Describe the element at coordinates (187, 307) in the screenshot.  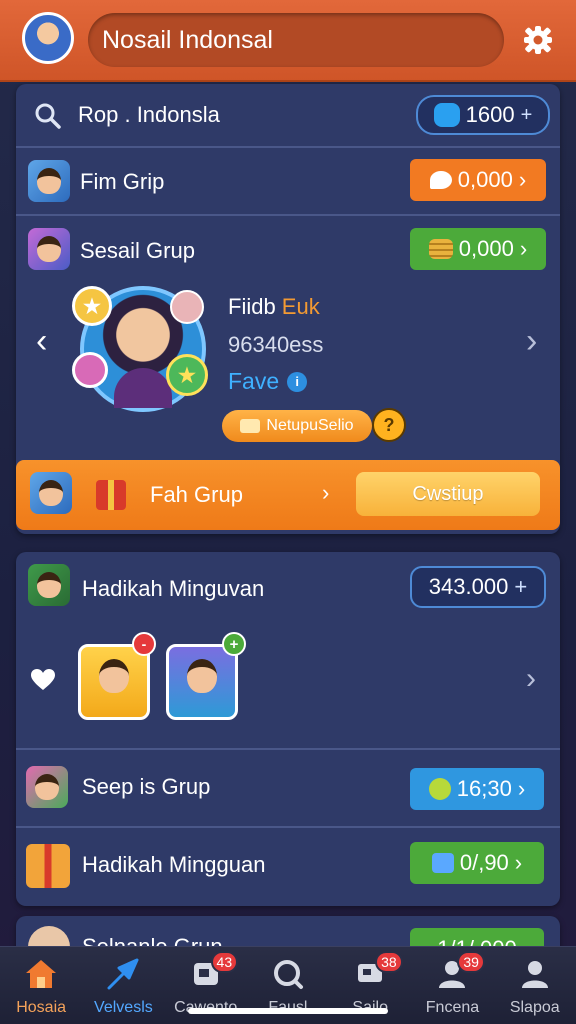
I see `friend-avatar` at that location.